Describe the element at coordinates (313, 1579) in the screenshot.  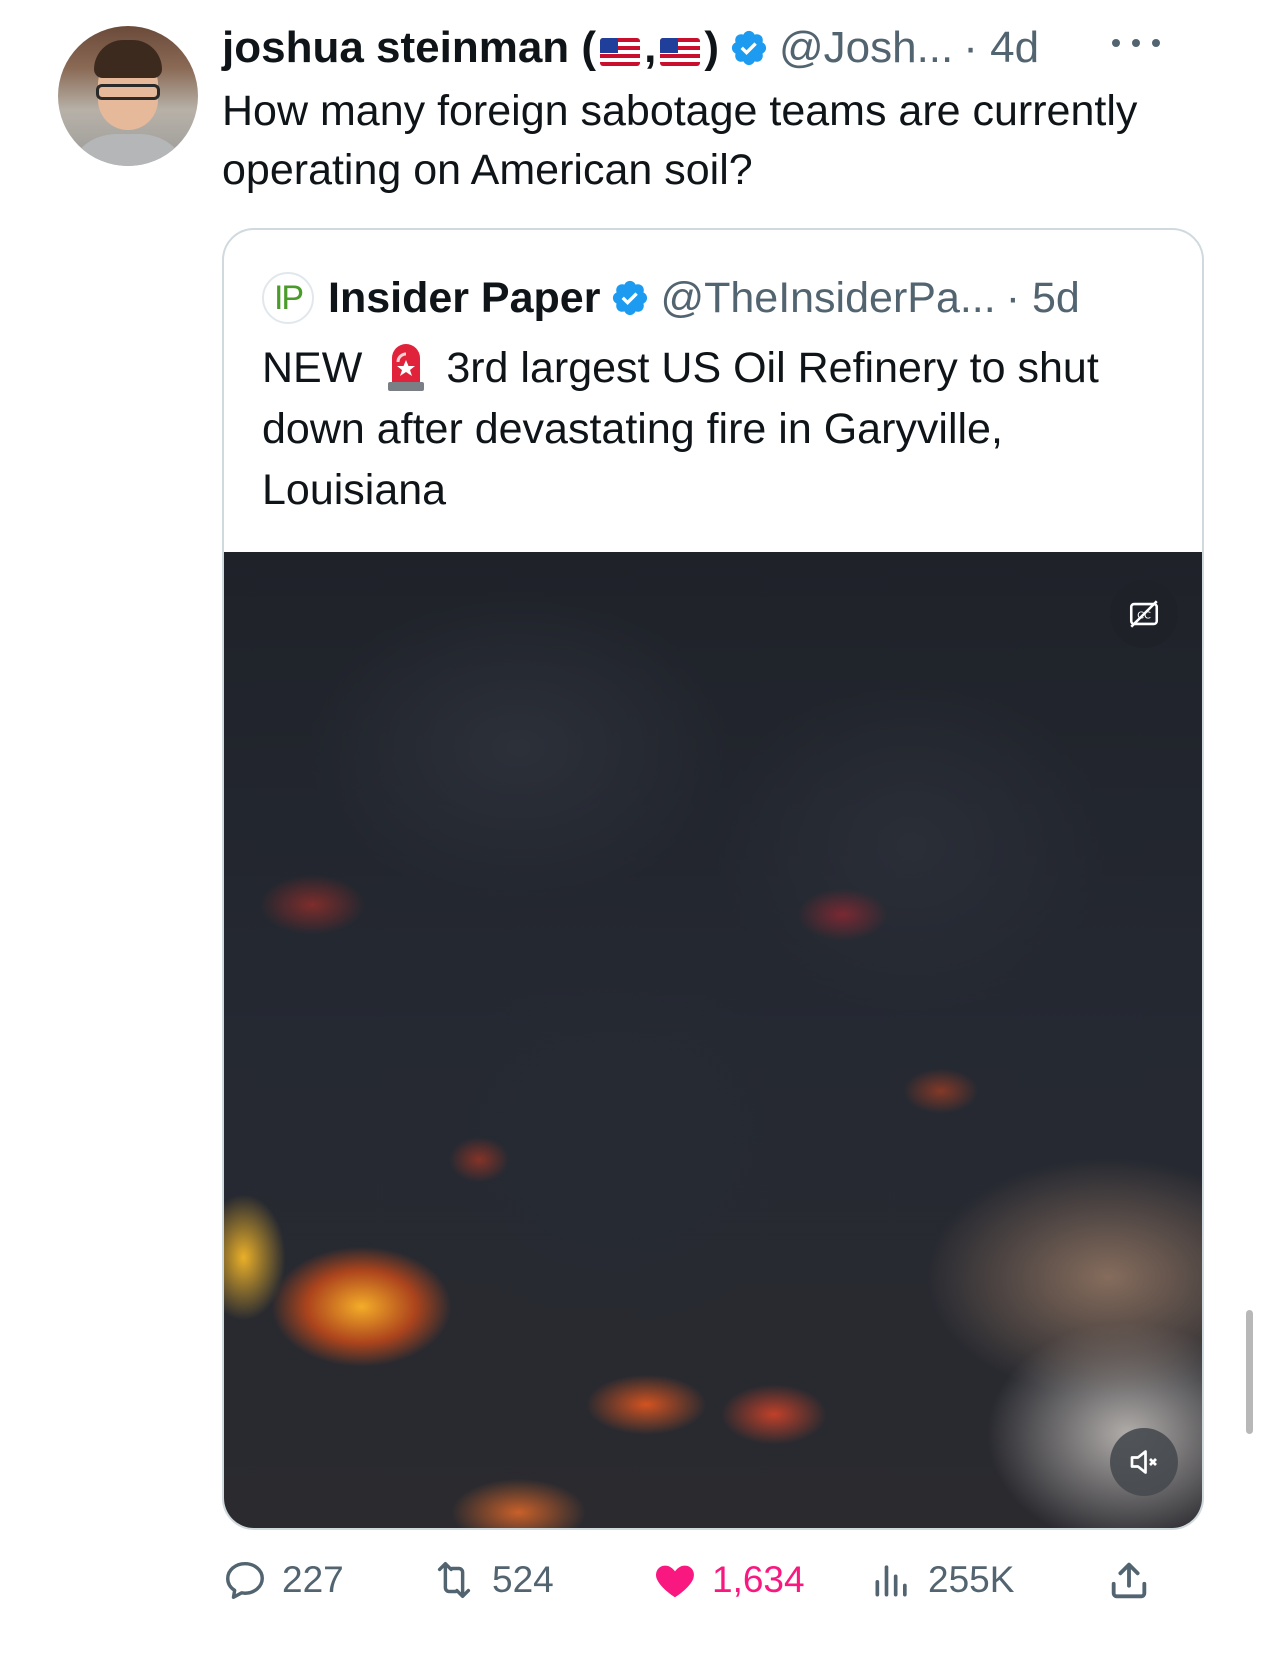
I see `reply-count: 227` at that location.